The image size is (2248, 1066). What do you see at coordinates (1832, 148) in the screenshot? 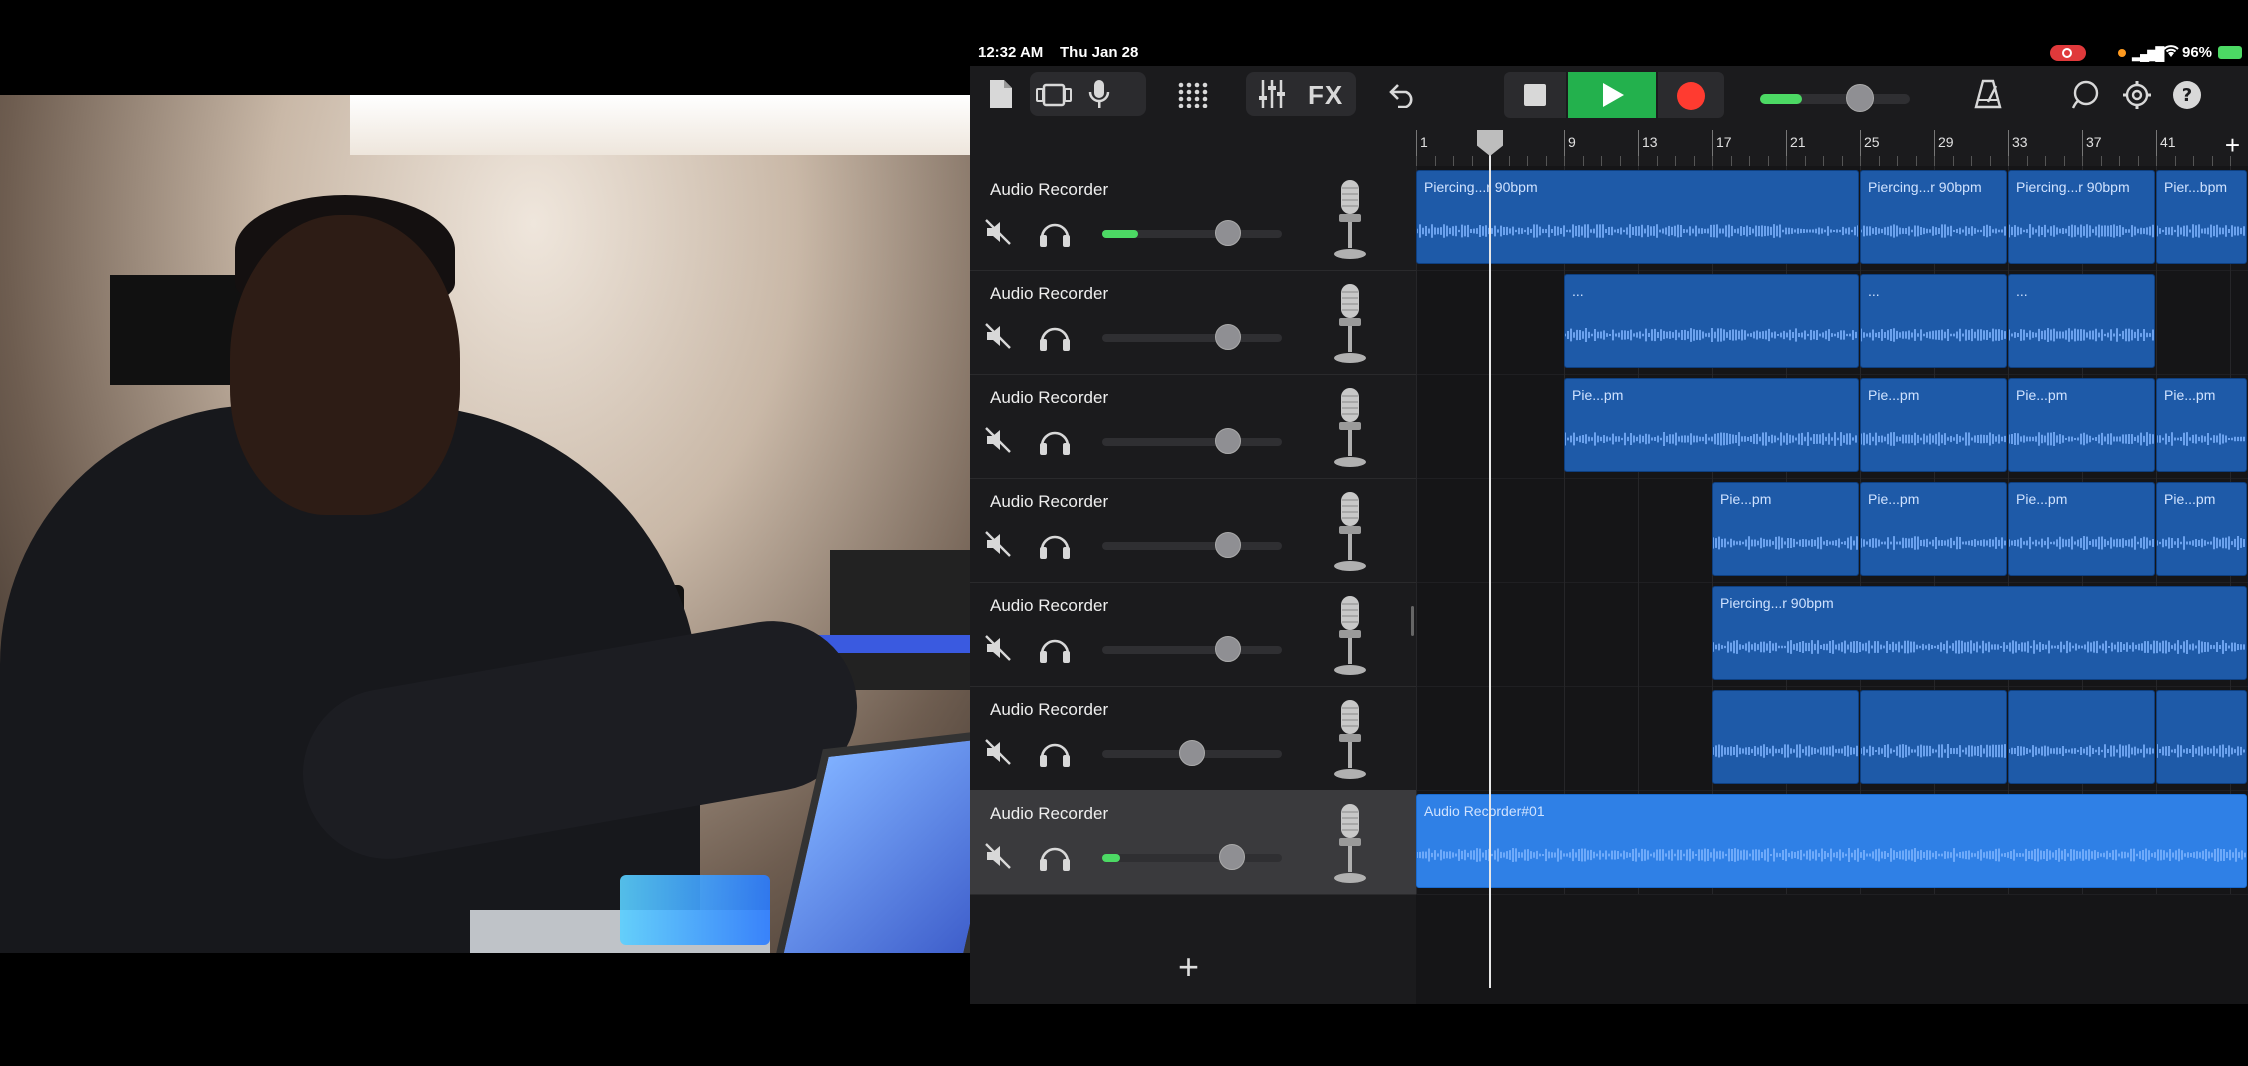
I see `timeline-ruler: 1591317212529333741+` at bounding box center [1832, 148].